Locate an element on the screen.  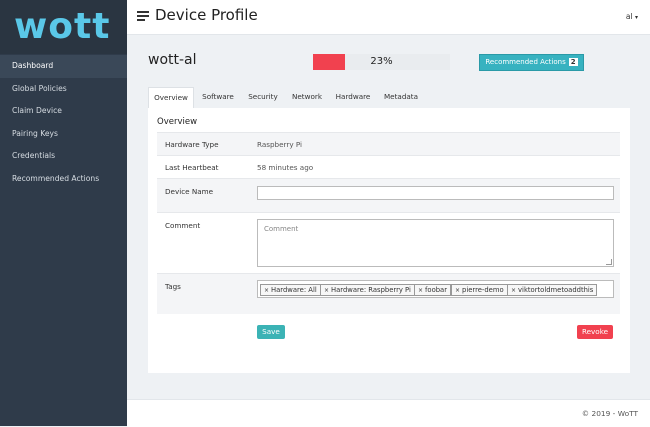
trust-score-bar: 23% is located at coordinates (381, 62).